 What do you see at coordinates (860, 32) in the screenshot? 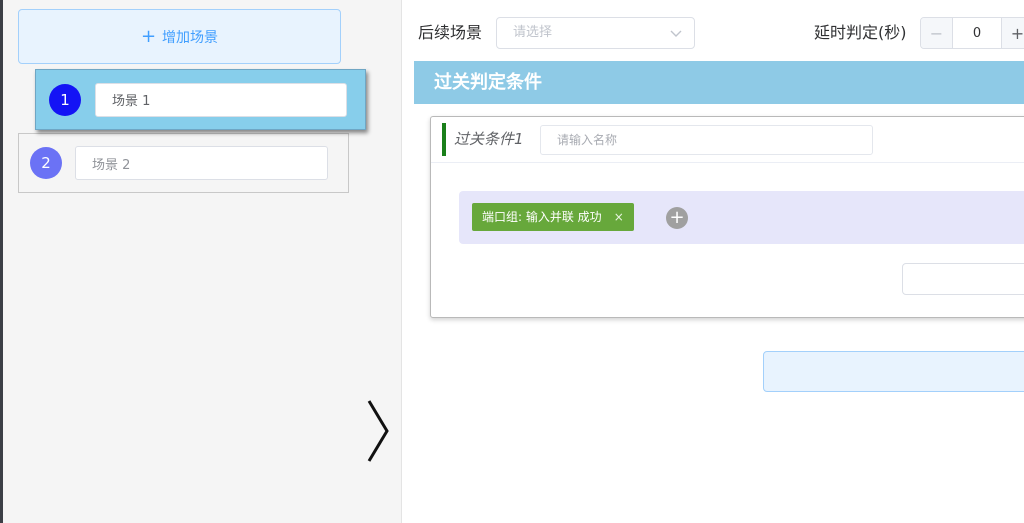
I see `delay-label: 延时判定(秒)` at bounding box center [860, 32].